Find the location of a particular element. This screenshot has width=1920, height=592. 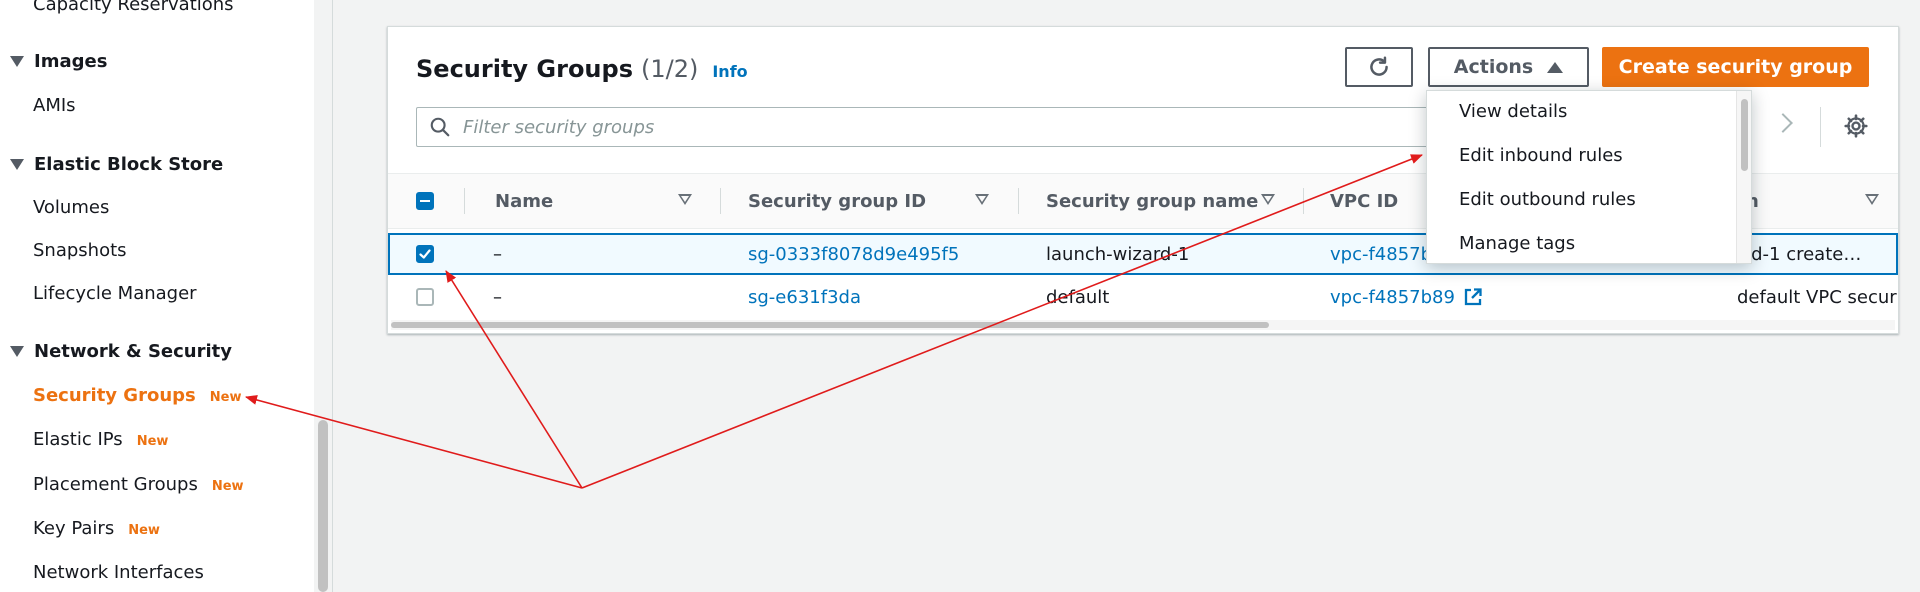

sidebar-item-label: Lifecycle Manager is located at coordinates (115, 293).